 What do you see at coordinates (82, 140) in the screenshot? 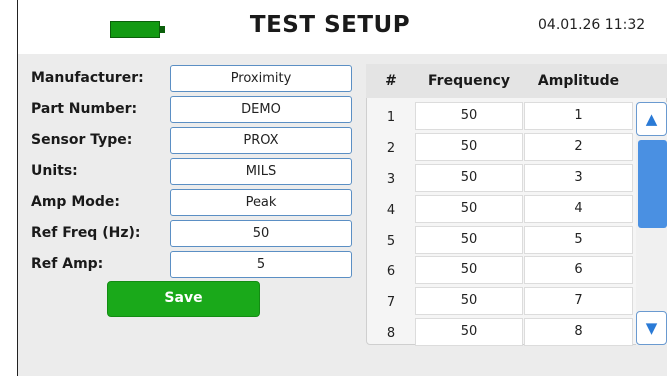
I see `sensor-type-label: Sensor Type:` at bounding box center [82, 140].